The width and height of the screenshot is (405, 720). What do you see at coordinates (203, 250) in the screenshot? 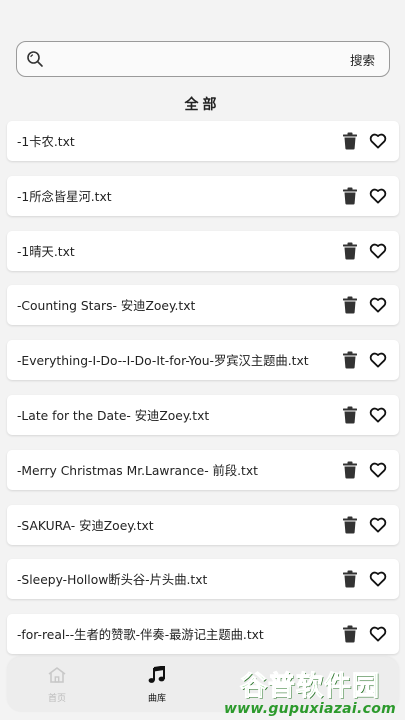
I see `song-row: -1晴天.txt` at bounding box center [203, 250].